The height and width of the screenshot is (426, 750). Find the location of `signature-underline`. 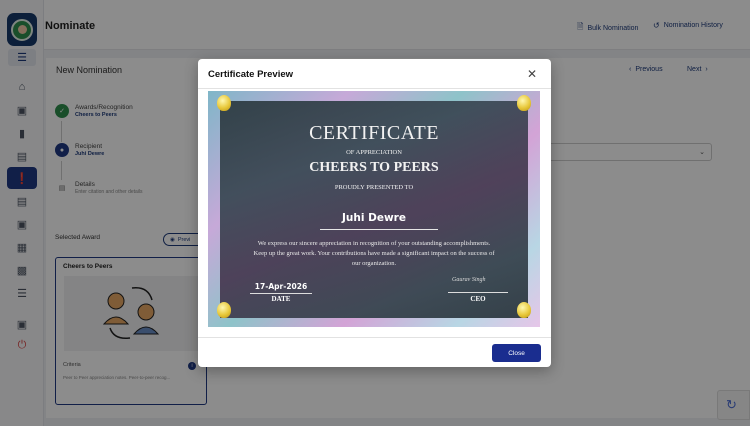

signature-underline is located at coordinates (478, 292).